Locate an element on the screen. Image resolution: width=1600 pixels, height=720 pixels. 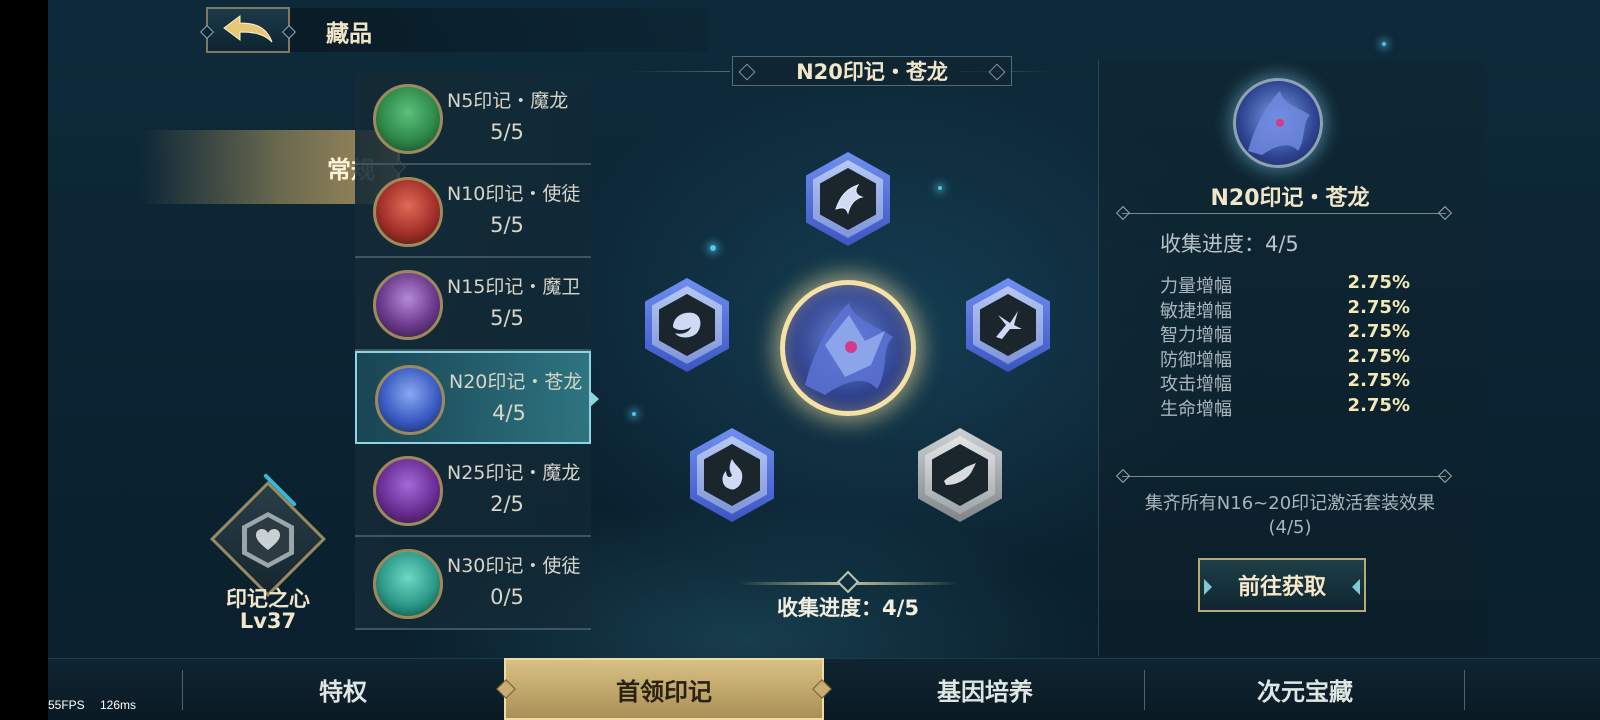
heart-frame is located at coordinates (268, 540).